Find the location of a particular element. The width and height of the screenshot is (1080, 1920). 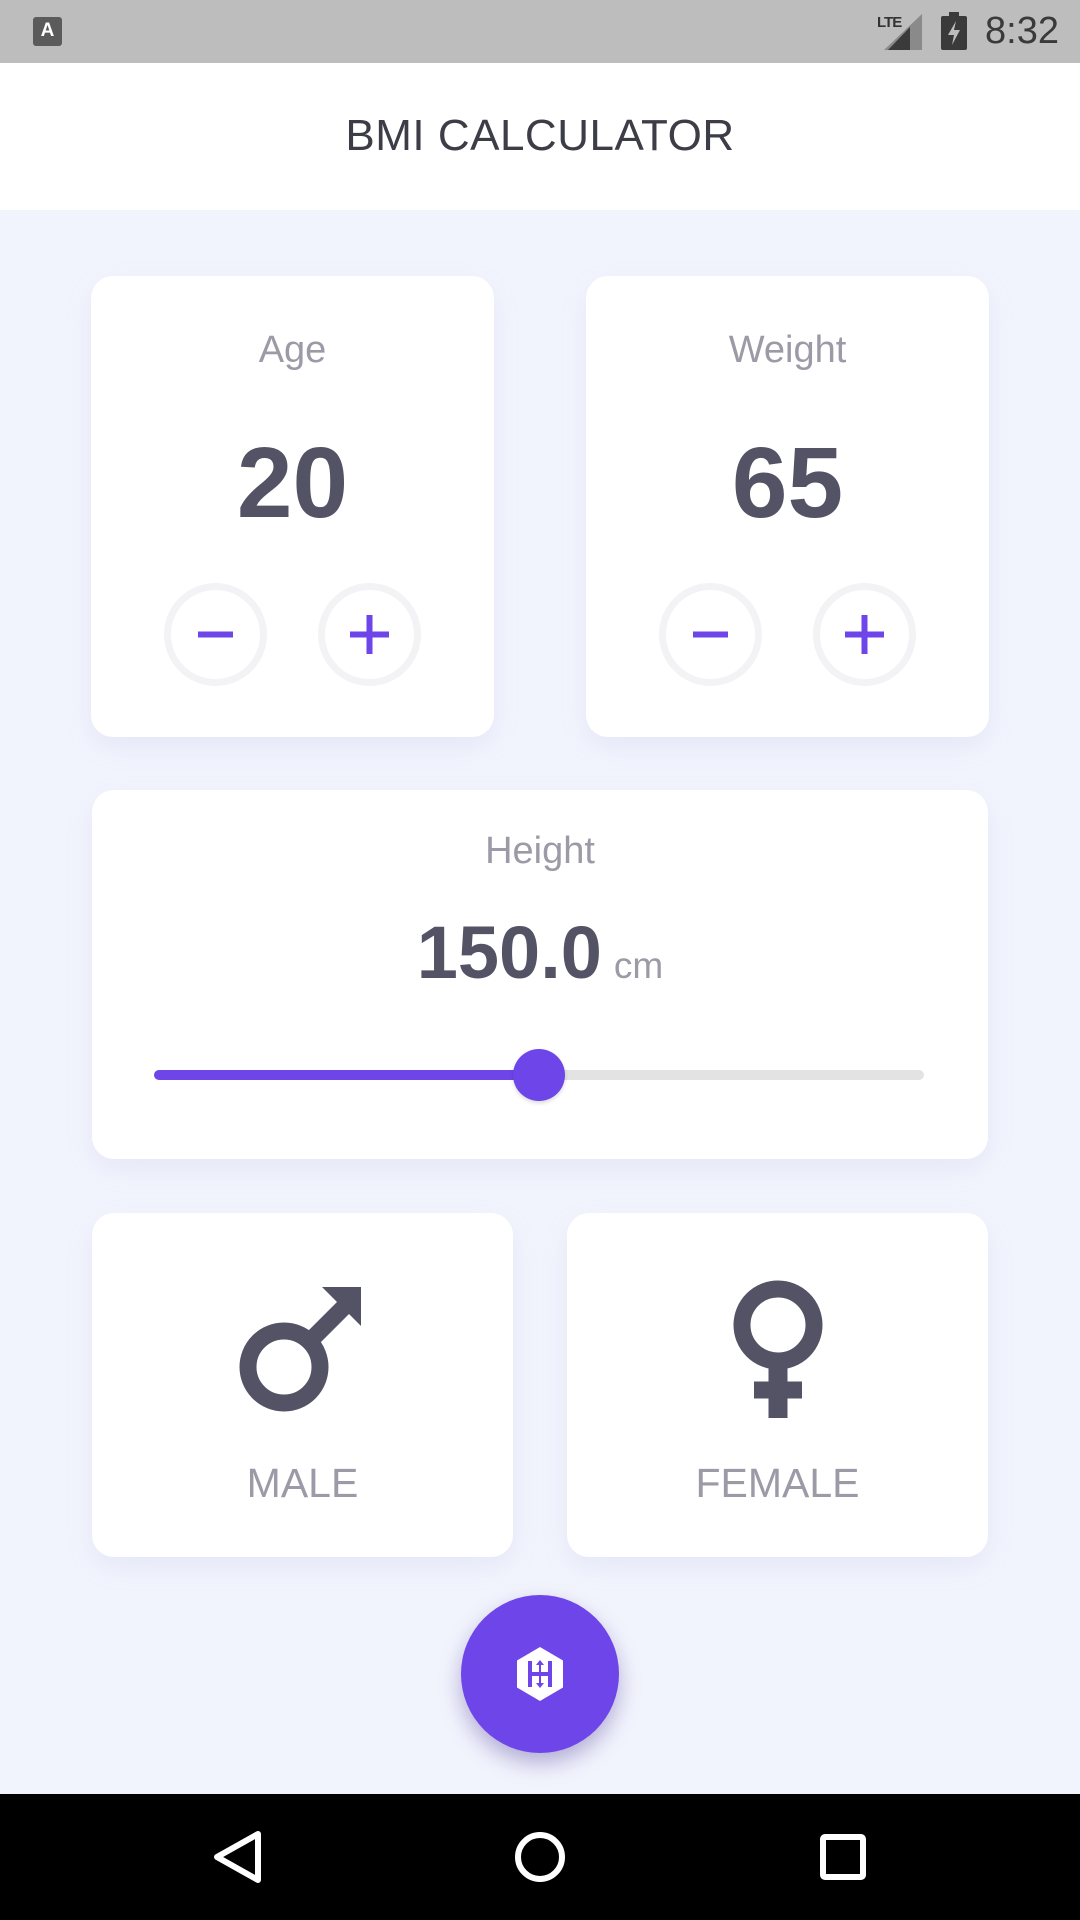

age-label: Age is located at coordinates (292, 350).